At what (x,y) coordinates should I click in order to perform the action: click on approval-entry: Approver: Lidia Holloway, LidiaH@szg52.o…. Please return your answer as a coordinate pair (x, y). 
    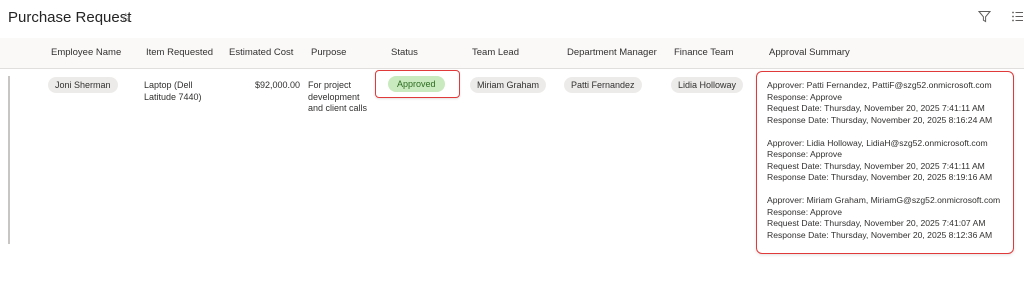
    Looking at the image, I should click on (889, 161).